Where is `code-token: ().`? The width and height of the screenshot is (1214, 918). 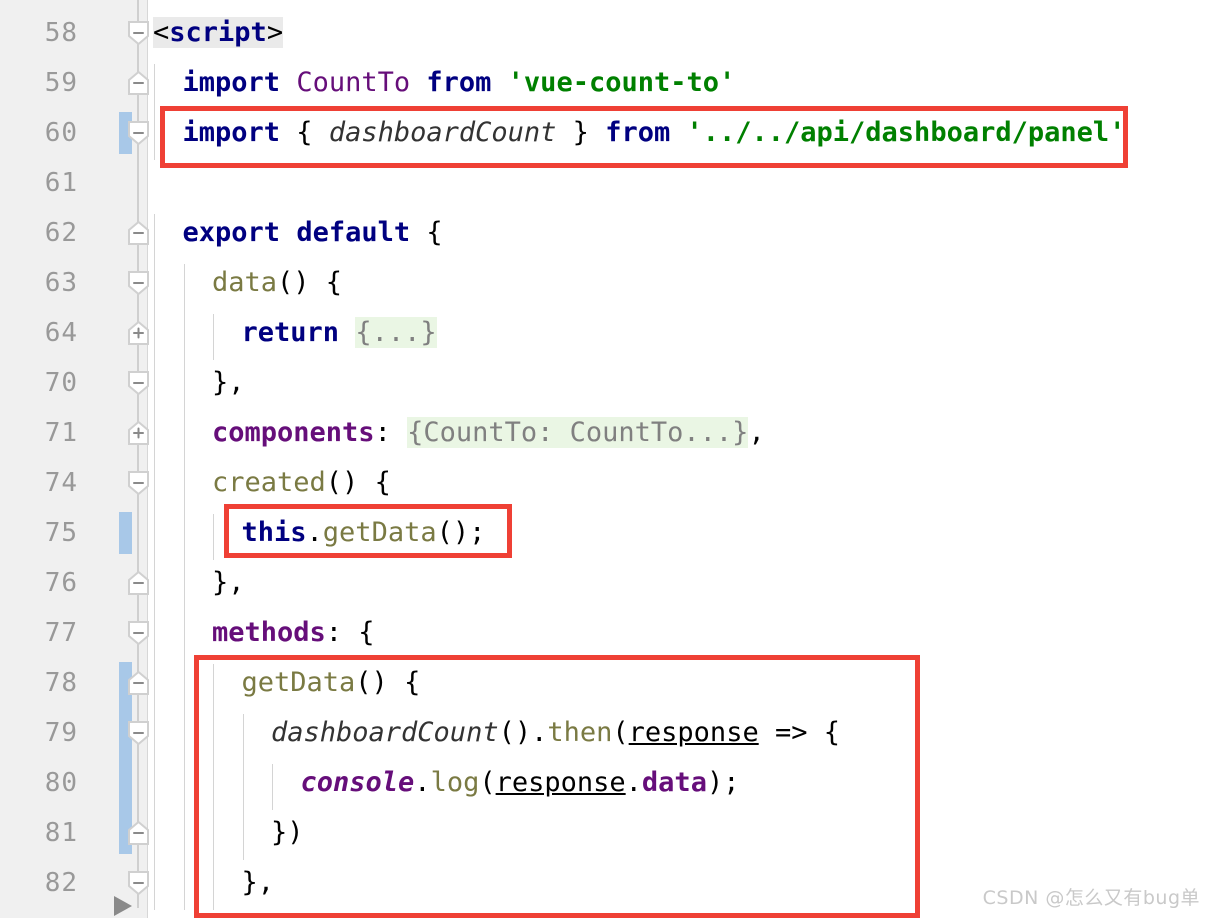 code-token: (). is located at coordinates (523, 732).